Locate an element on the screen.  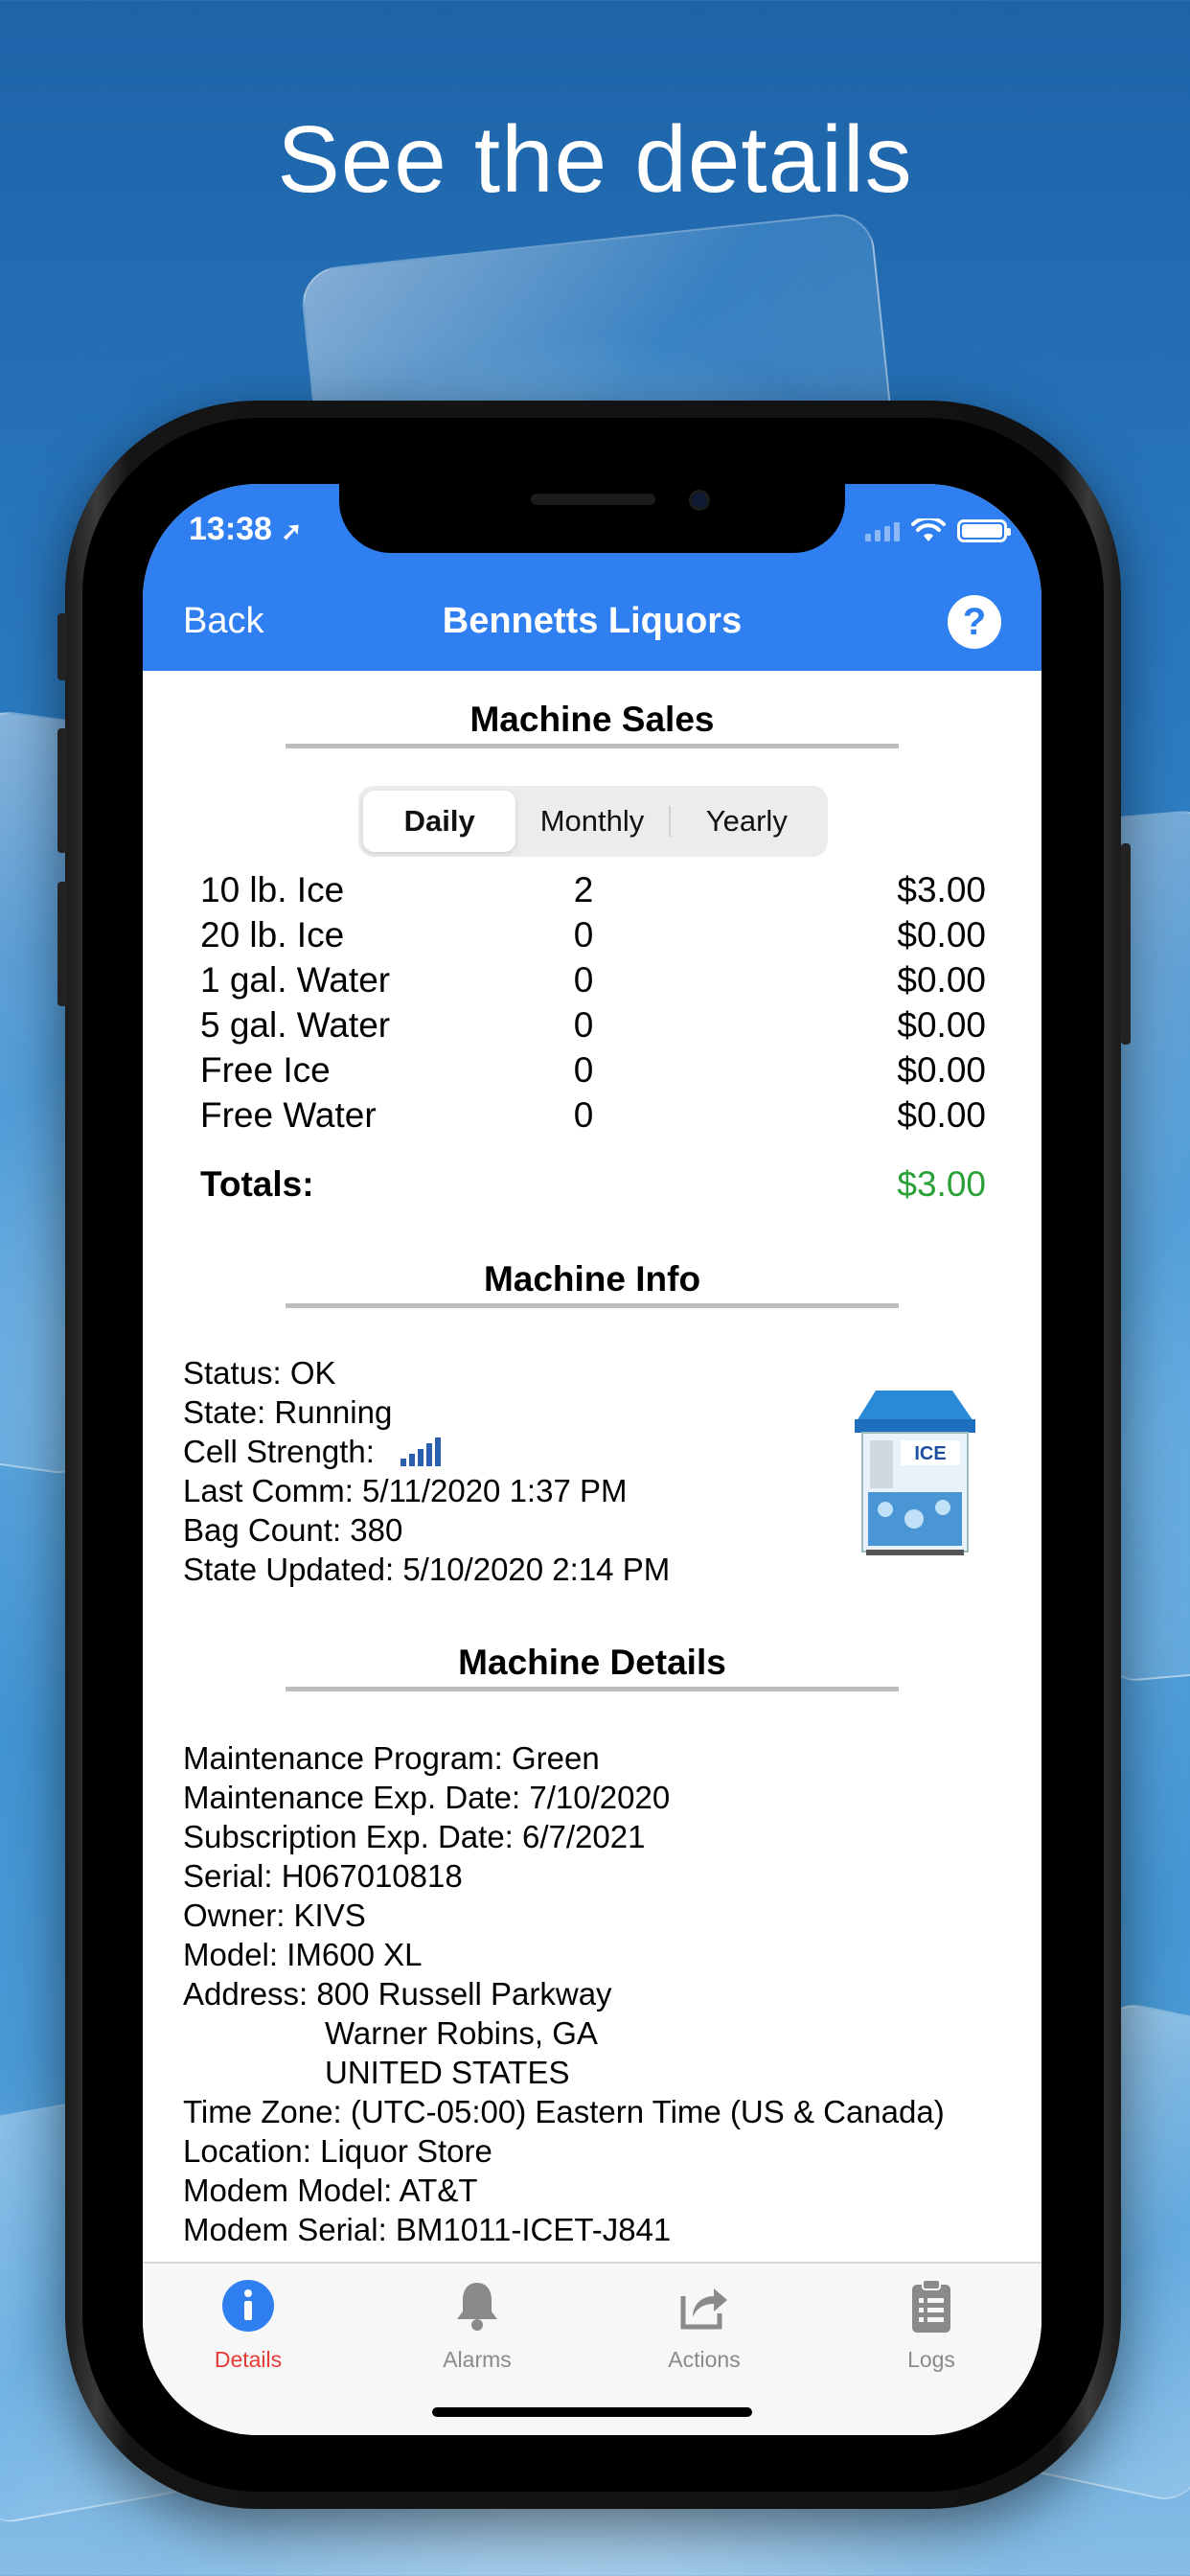
nav-title: Bennetts Liquors is located at coordinates (592, 621).